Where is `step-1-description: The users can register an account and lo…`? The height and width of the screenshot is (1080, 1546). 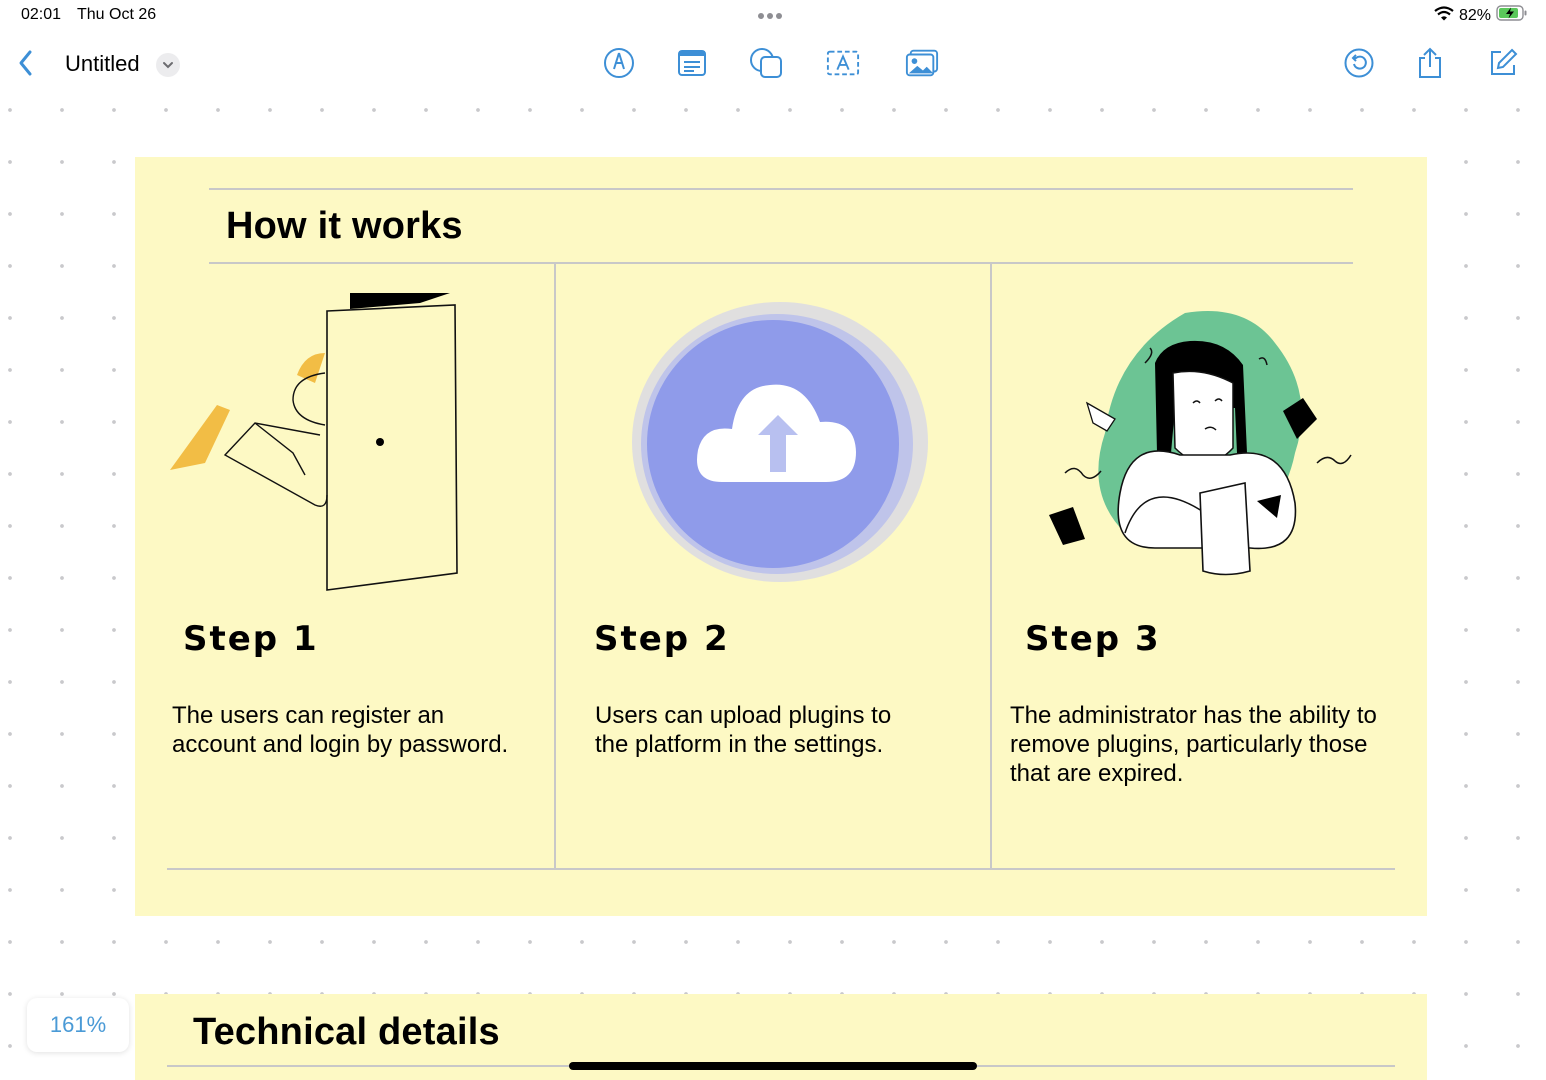 step-1-description: The users can register an account and lo… is located at coordinates (340, 730).